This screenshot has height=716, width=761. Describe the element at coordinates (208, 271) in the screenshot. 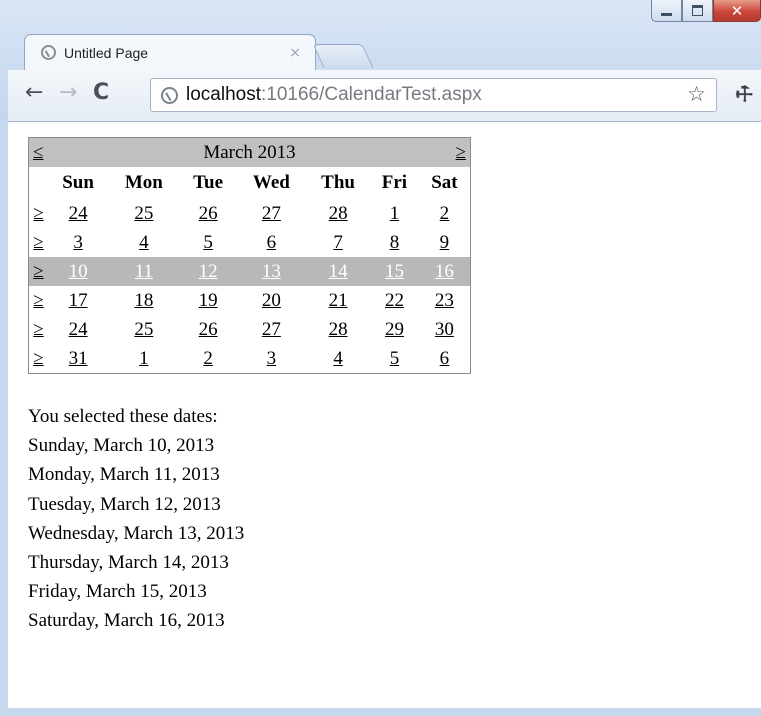

I see `calendar-day-link: 12` at that location.